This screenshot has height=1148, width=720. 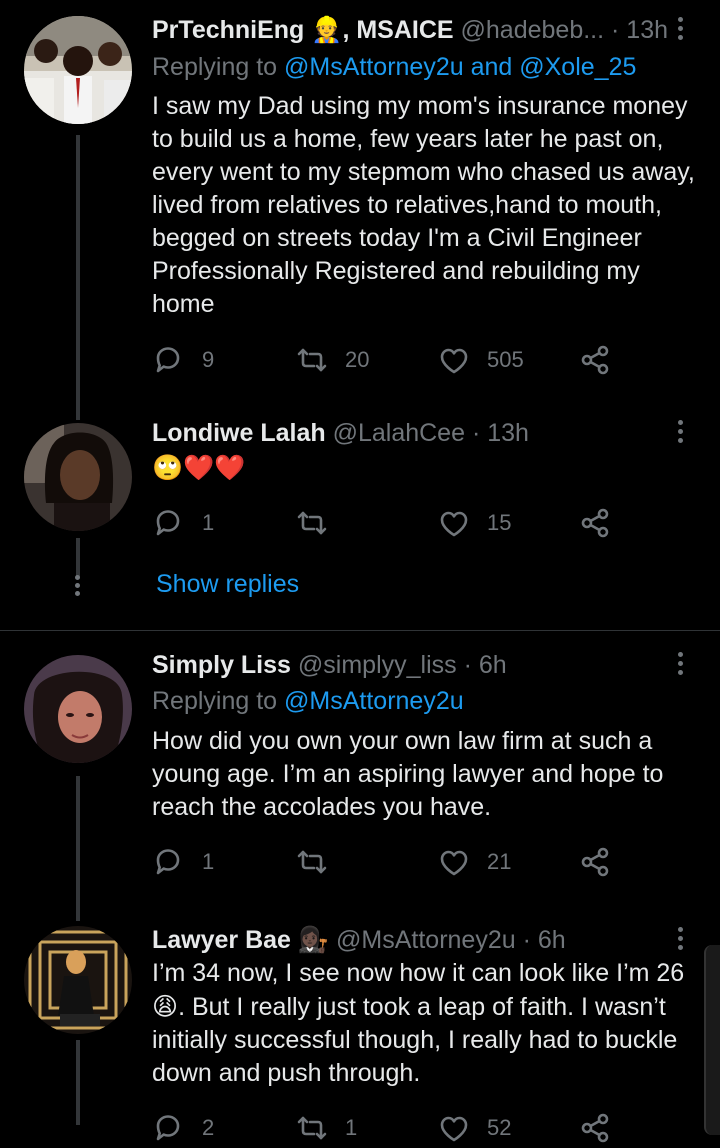 I want to click on reply-button: 9, so click(x=183, y=360).